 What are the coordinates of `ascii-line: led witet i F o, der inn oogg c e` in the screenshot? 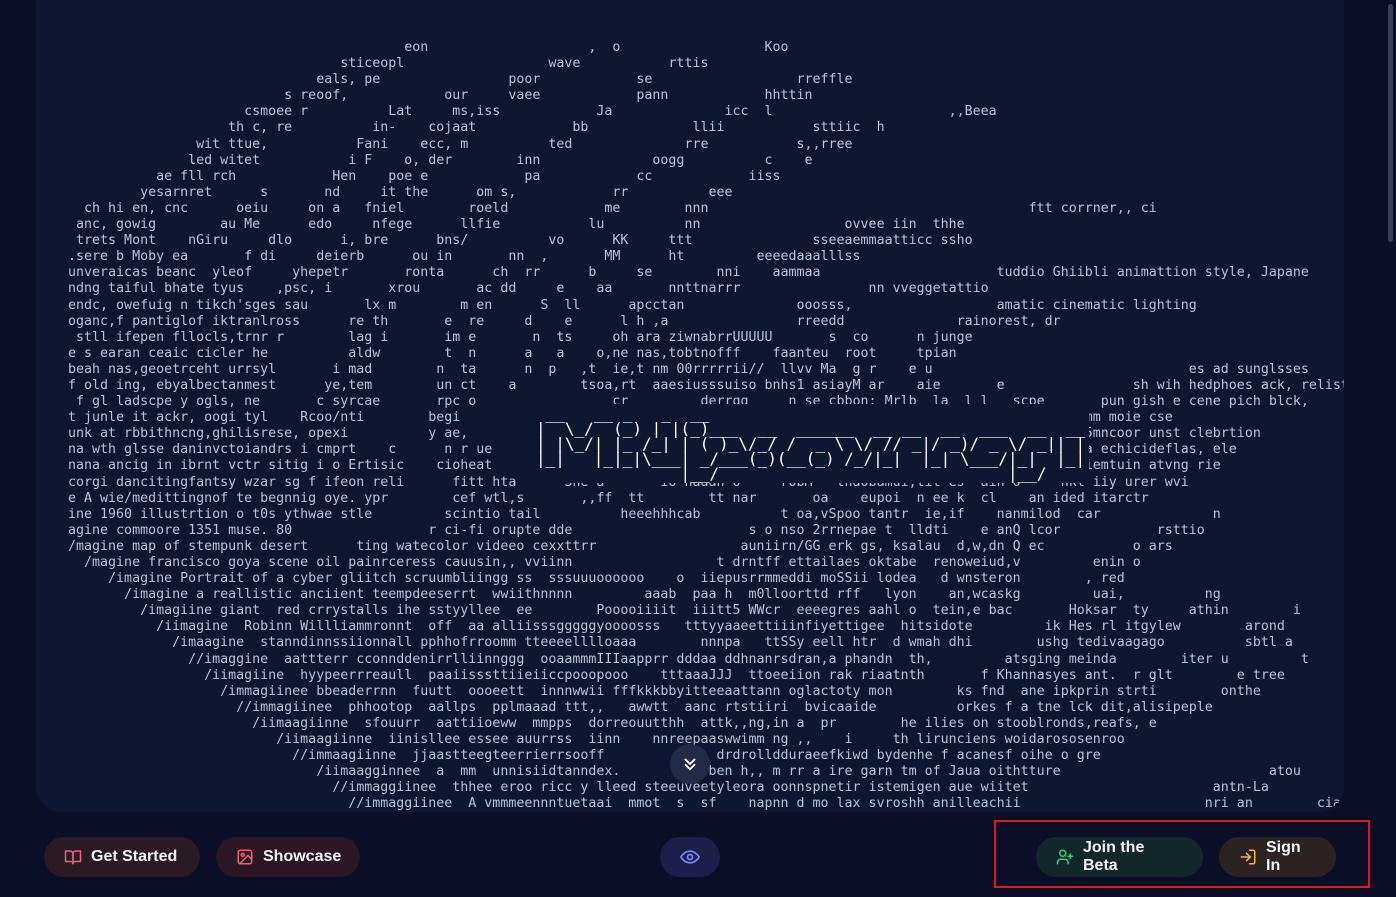 It's located at (424, 160).